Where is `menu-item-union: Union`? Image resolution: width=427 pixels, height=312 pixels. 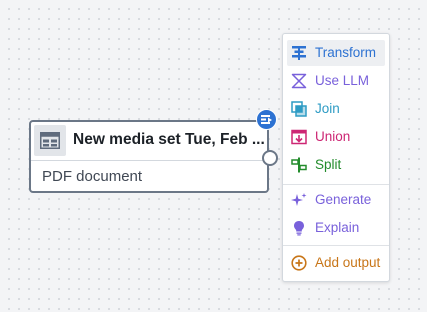
menu-item-union: Union is located at coordinates (336, 137).